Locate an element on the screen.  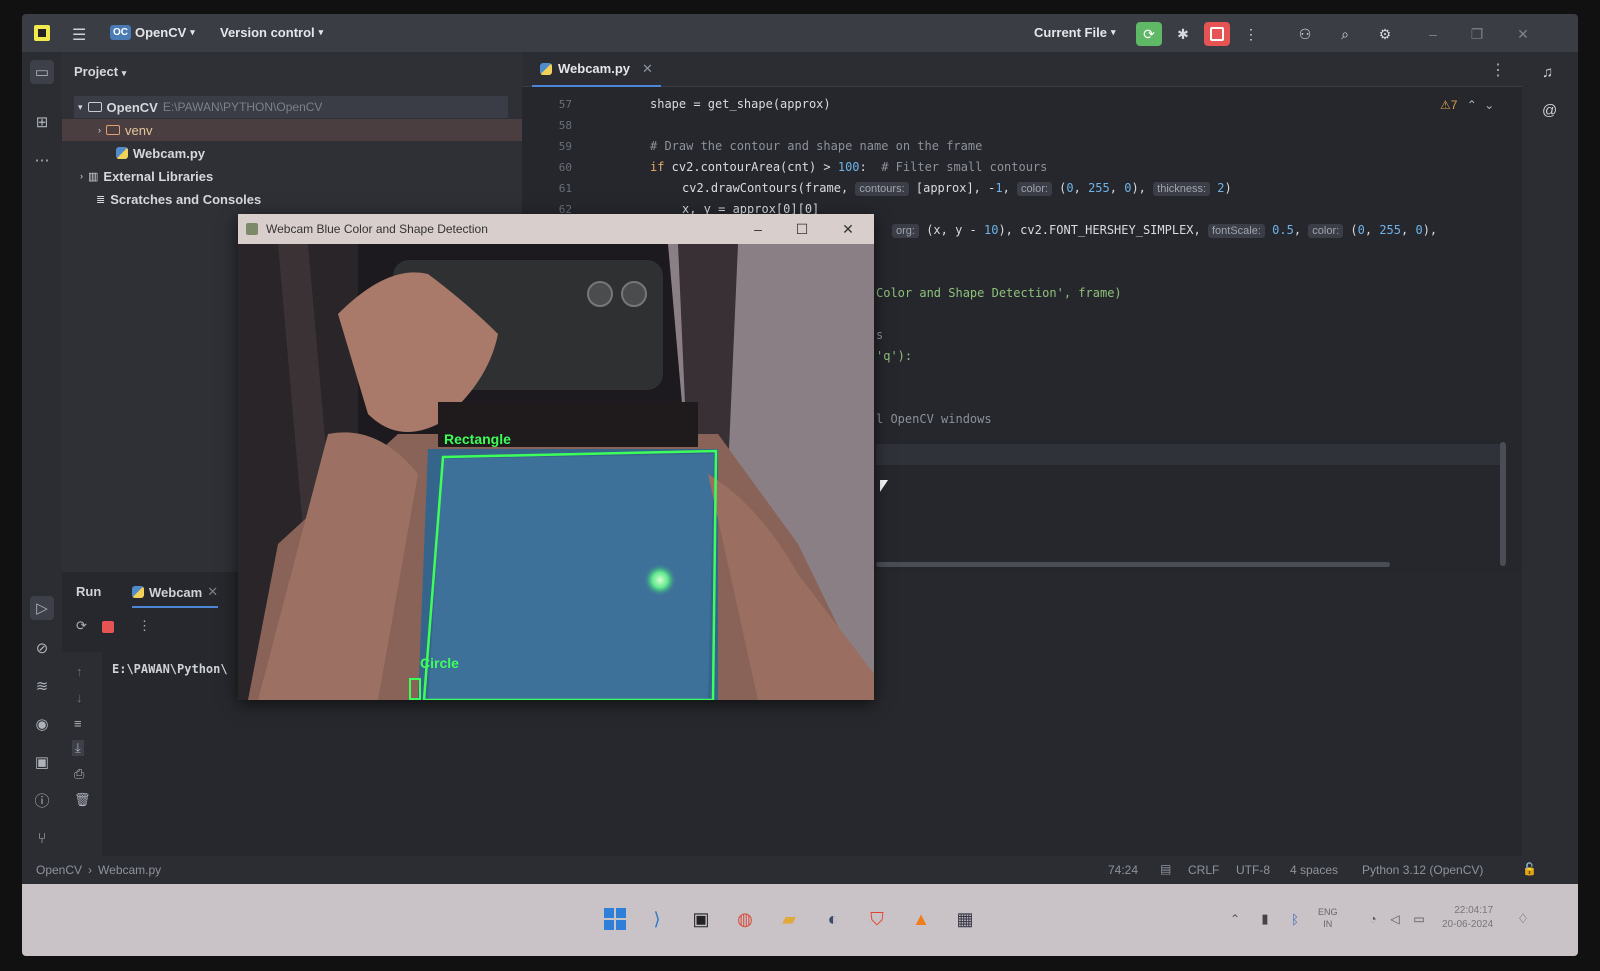
warning-icon: ⚠ is located at coordinates (1445, 105).